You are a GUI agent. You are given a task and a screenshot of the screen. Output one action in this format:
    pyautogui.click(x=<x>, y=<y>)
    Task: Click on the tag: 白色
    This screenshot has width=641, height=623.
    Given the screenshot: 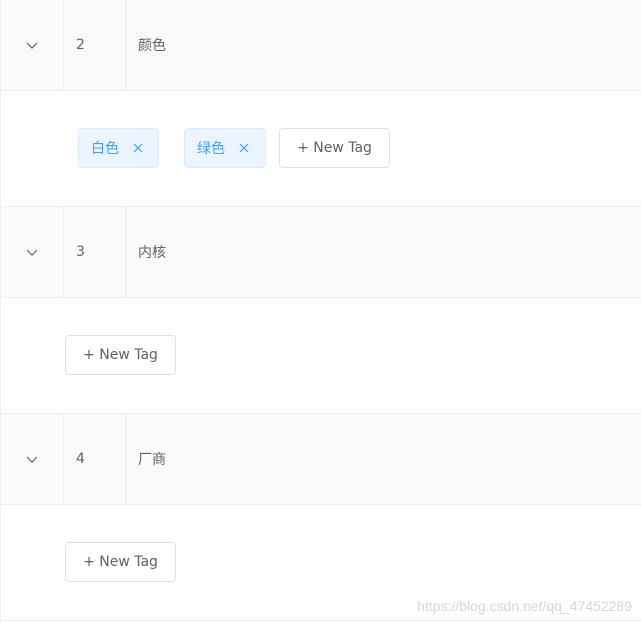 What is the action you would take?
    pyautogui.click(x=118, y=148)
    